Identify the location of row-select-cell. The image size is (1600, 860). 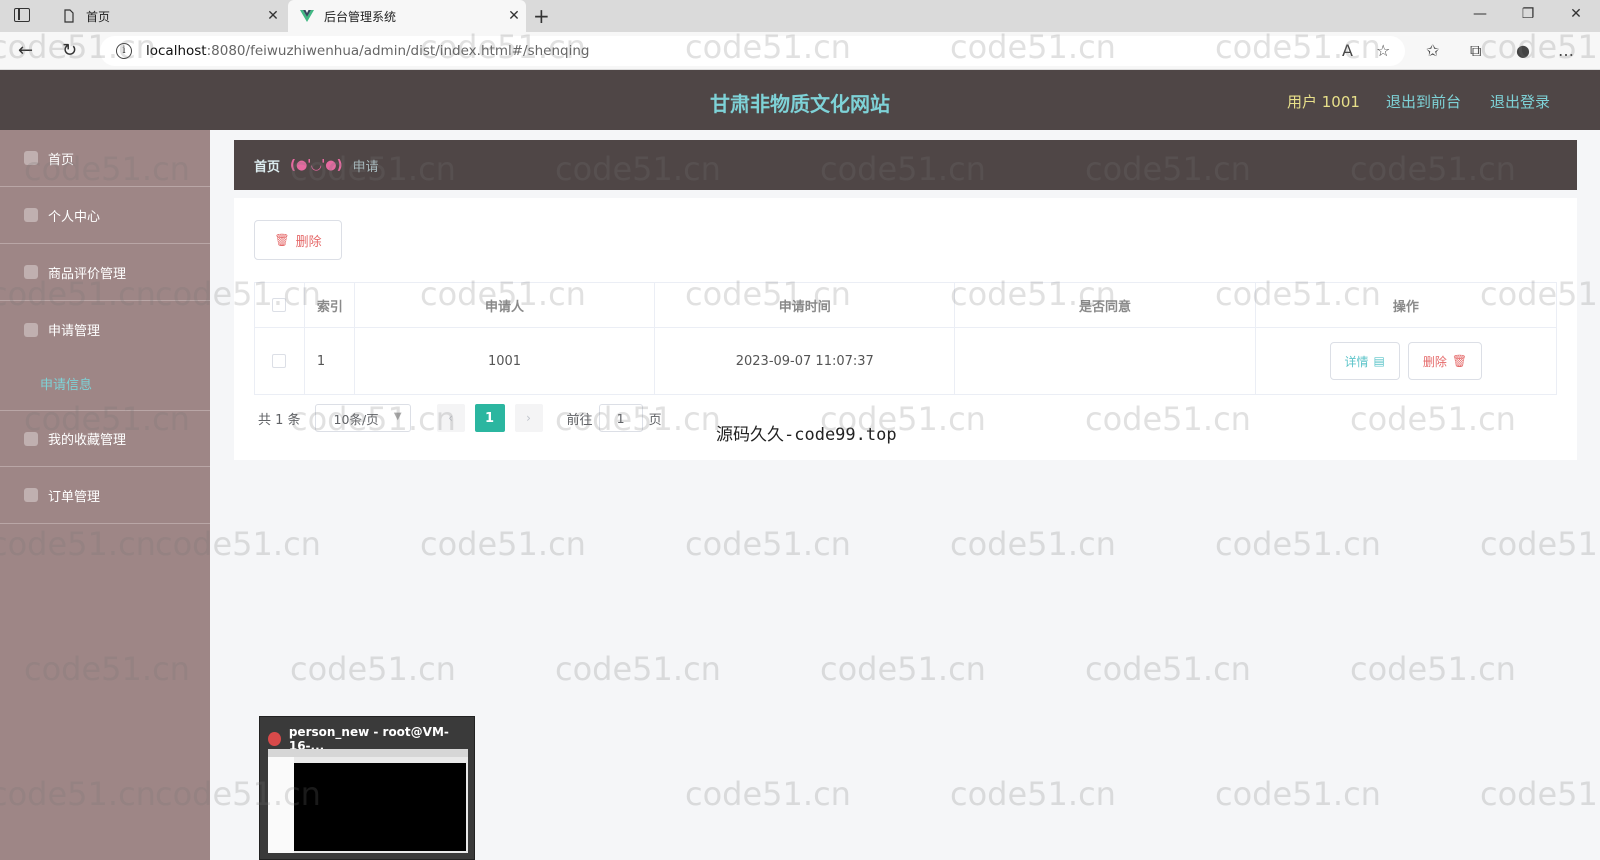
(280, 361).